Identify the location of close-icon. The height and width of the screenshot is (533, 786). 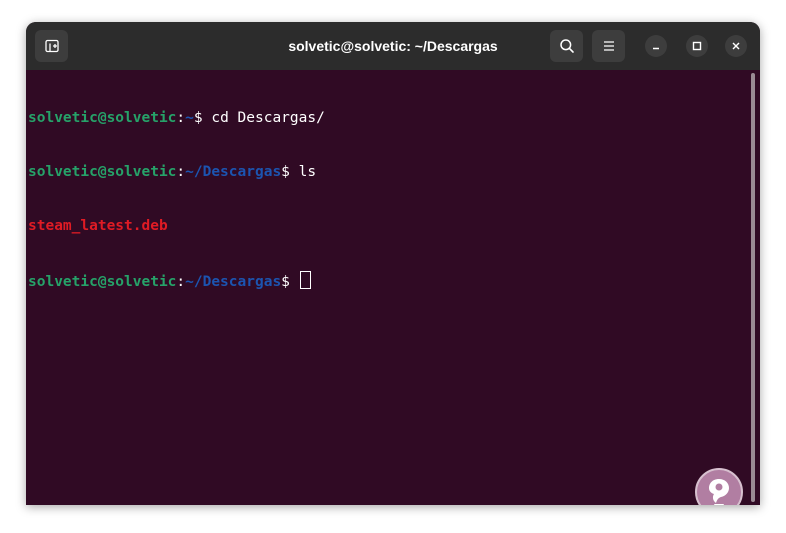
(736, 46).